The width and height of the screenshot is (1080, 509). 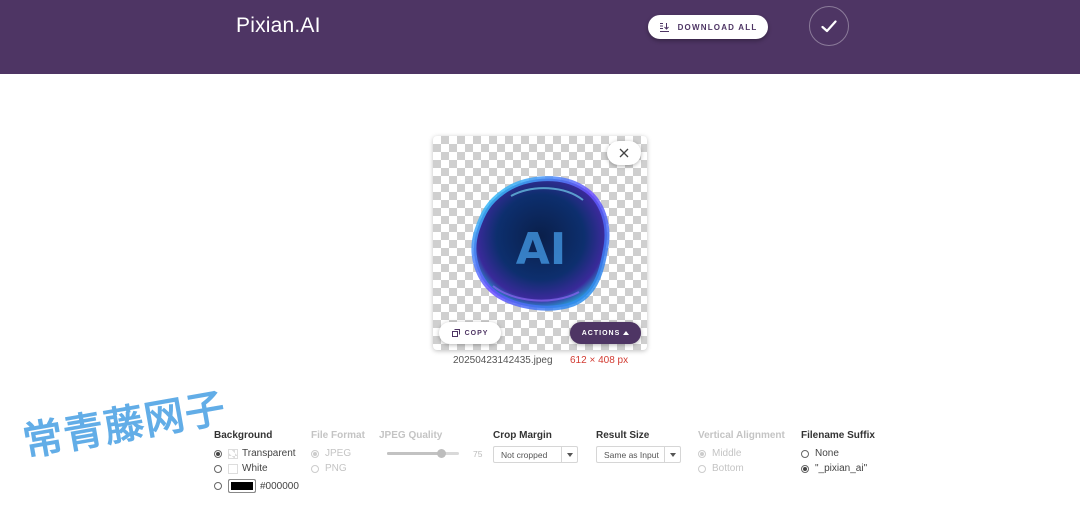 What do you see at coordinates (233, 468) in the screenshot?
I see `white-swatch` at bounding box center [233, 468].